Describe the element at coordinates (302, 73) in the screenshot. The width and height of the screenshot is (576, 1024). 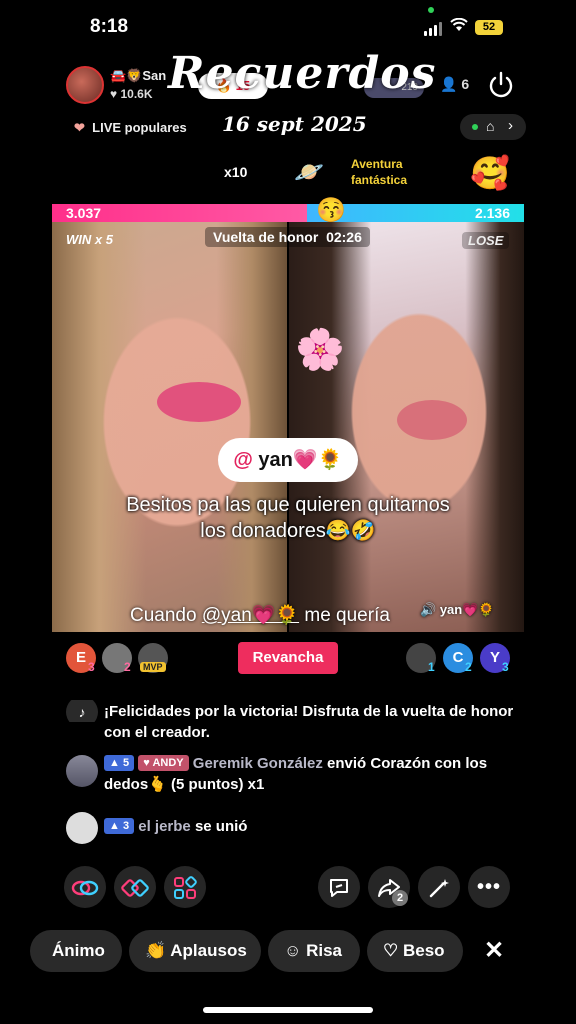
I see `overlay-title: Recuerdos` at that location.